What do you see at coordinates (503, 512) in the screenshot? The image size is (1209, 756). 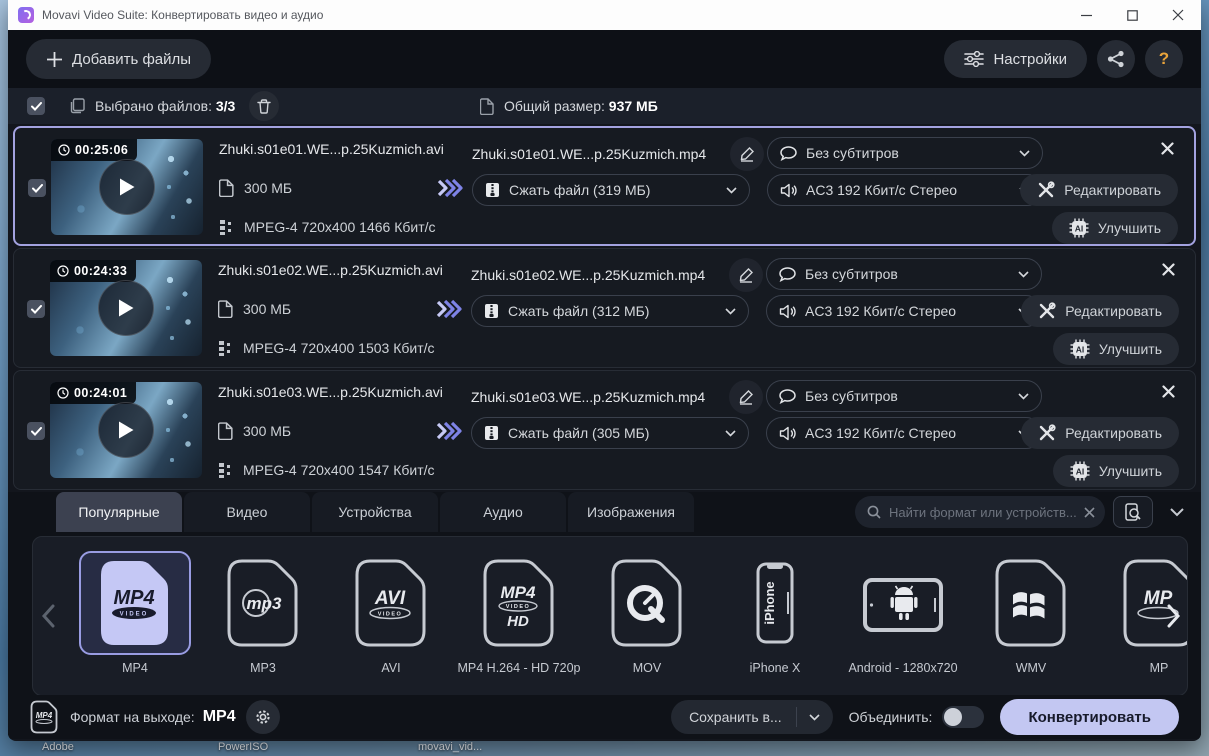 I see `tab-audio: Аудио` at bounding box center [503, 512].